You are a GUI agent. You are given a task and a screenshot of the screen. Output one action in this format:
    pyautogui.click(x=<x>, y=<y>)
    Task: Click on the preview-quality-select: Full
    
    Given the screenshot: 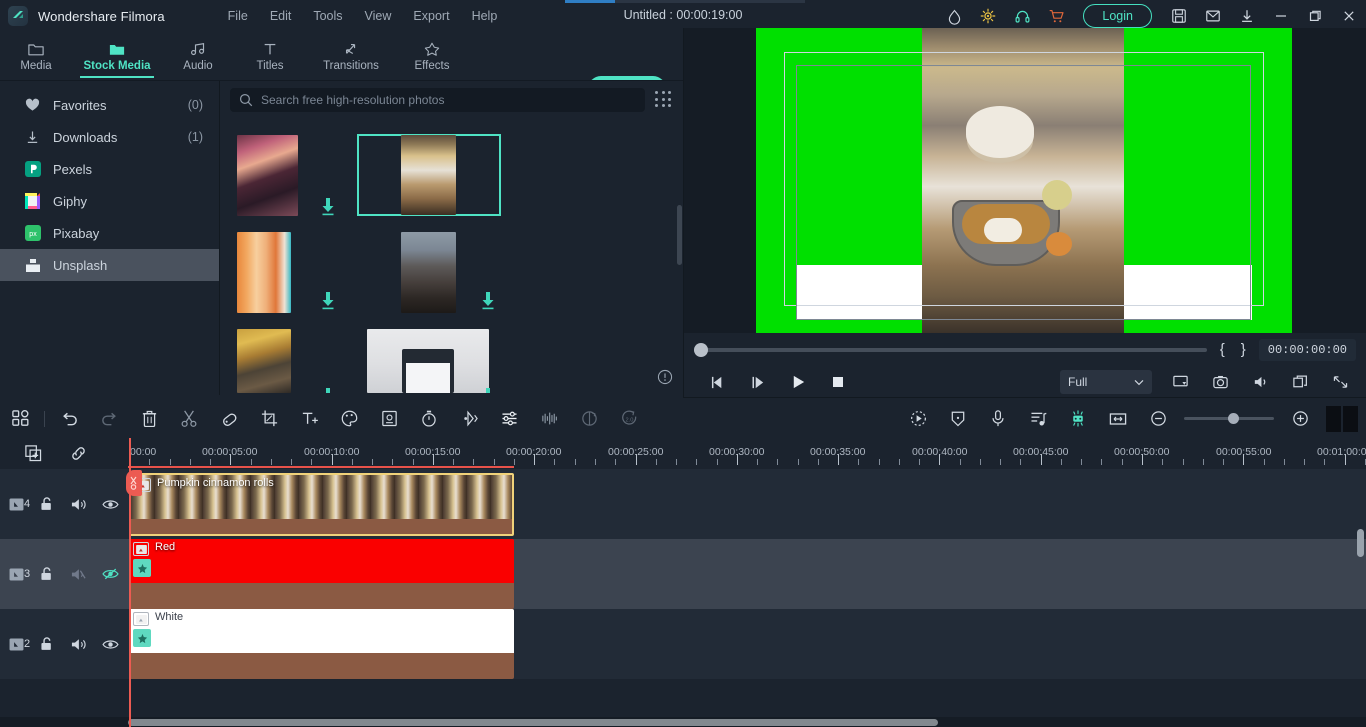 What is the action you would take?
    pyautogui.click(x=1106, y=382)
    